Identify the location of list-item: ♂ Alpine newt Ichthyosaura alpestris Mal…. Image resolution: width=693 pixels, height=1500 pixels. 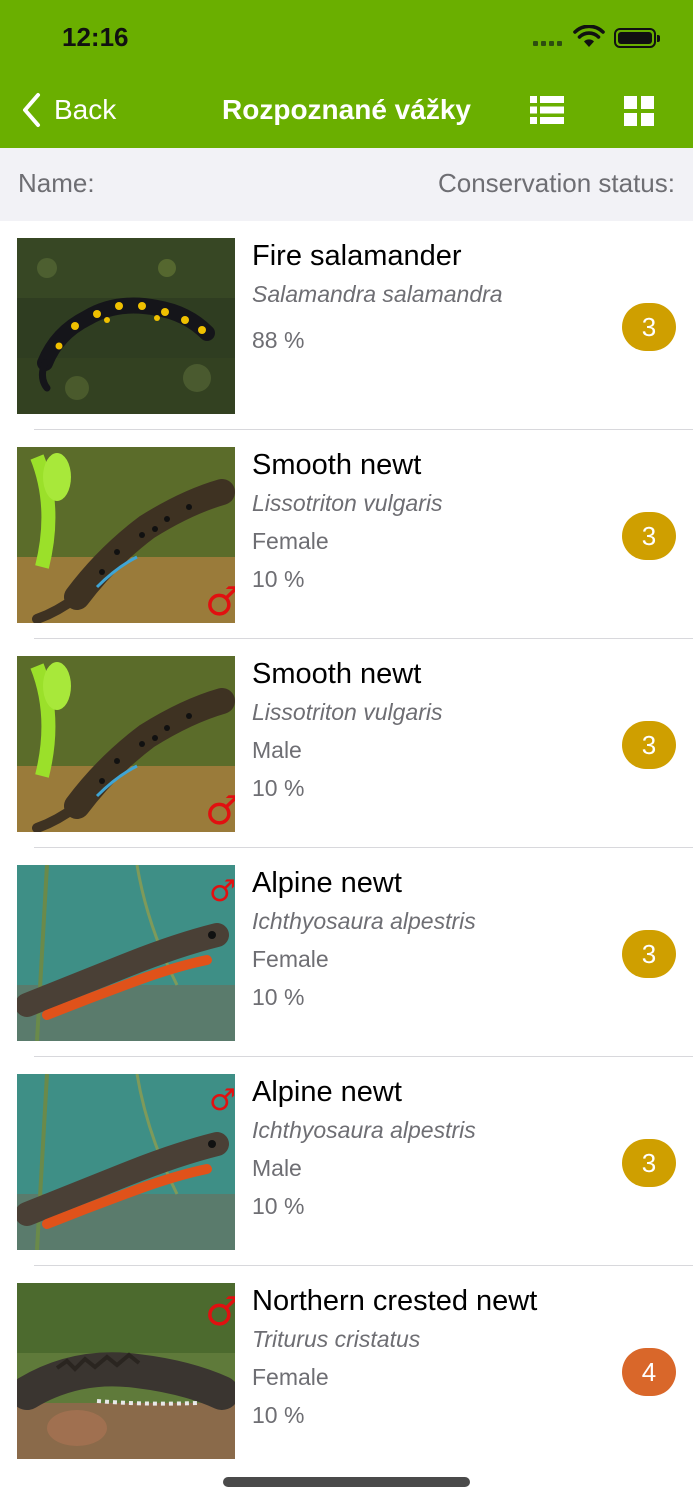
(346, 1161).